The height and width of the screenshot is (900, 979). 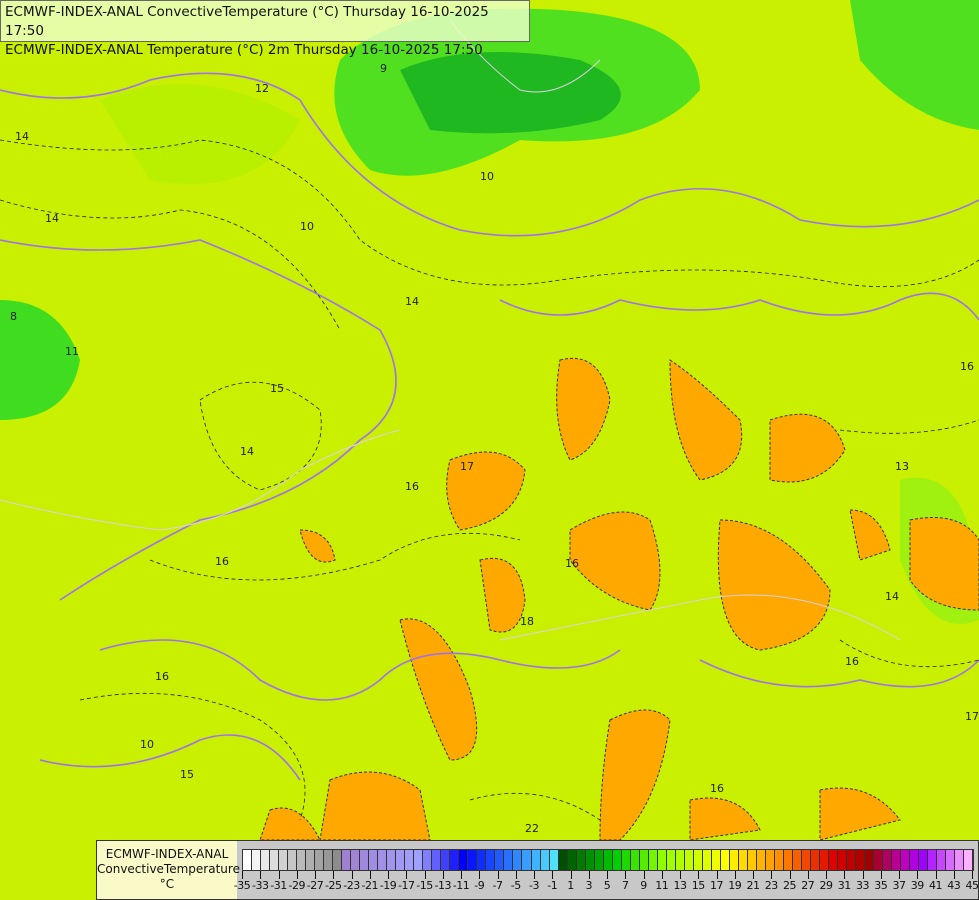 What do you see at coordinates (461, 885) in the screenshot?
I see `legend-tick-label: -11` at bounding box center [461, 885].